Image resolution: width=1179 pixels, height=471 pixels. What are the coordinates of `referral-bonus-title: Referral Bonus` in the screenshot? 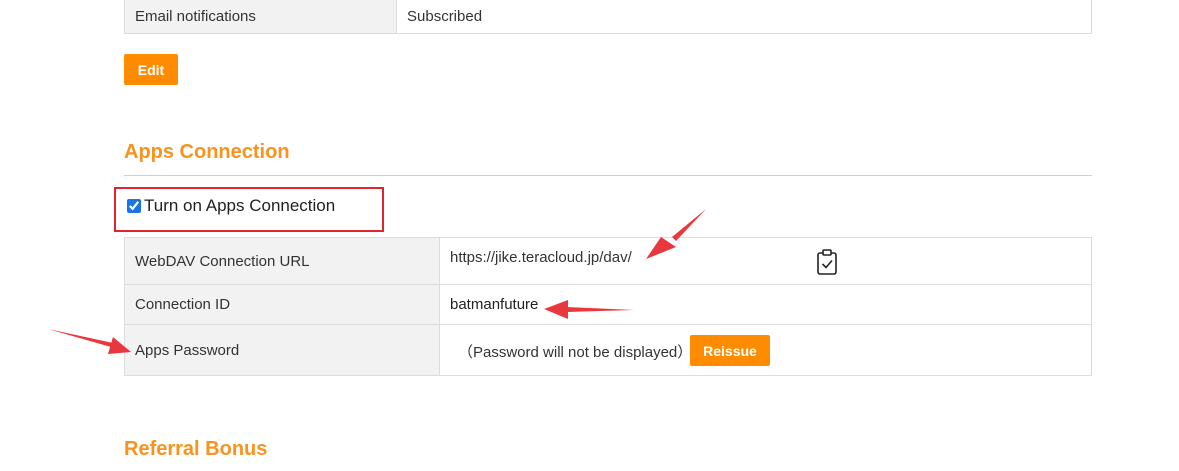 It's located at (196, 449).